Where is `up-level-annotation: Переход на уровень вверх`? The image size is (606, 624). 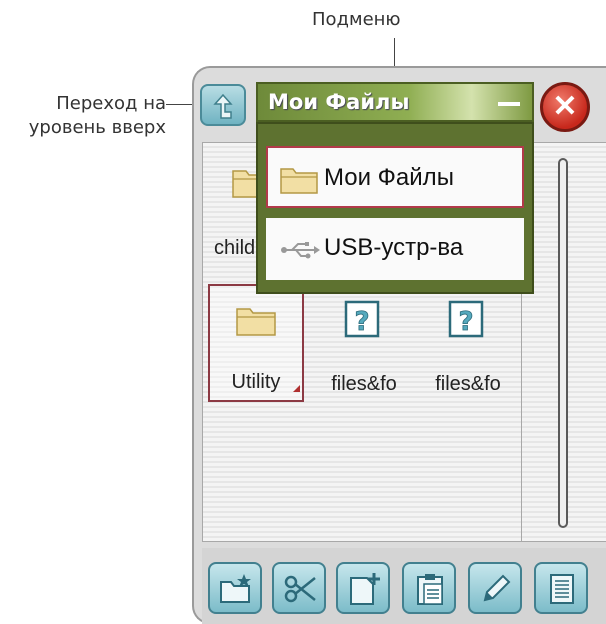
up-level-annotation: Переход на уровень вверх is located at coordinates (87, 116).